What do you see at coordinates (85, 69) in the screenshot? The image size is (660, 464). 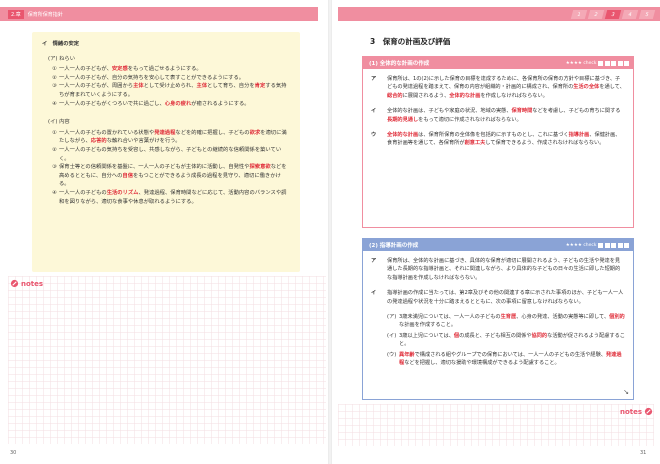 I see `text-run: 一人一人の子どもが、` at bounding box center [85, 69].